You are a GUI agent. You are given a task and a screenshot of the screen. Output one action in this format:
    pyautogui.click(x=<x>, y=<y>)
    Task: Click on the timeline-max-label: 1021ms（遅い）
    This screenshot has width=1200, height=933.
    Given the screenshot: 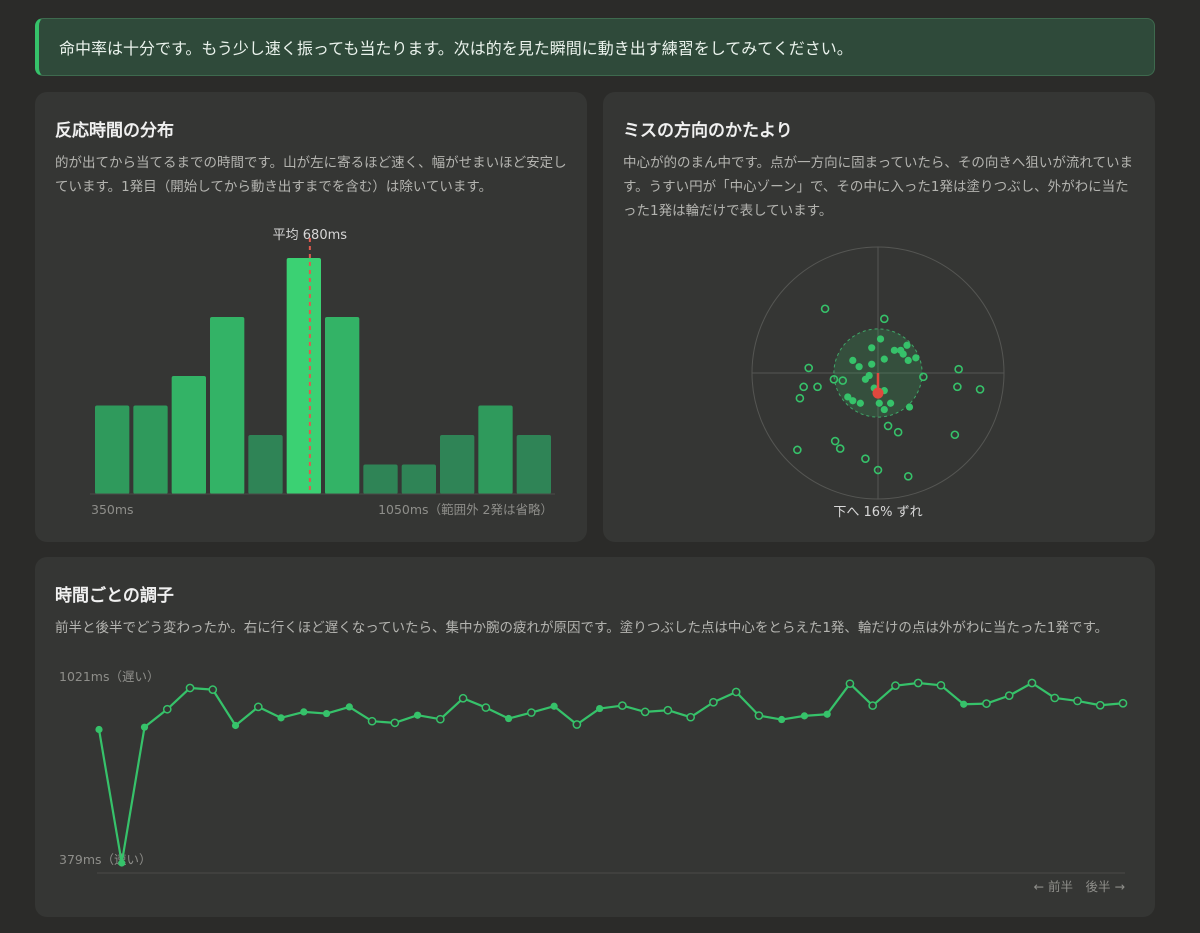 What is the action you would take?
    pyautogui.click(x=109, y=676)
    